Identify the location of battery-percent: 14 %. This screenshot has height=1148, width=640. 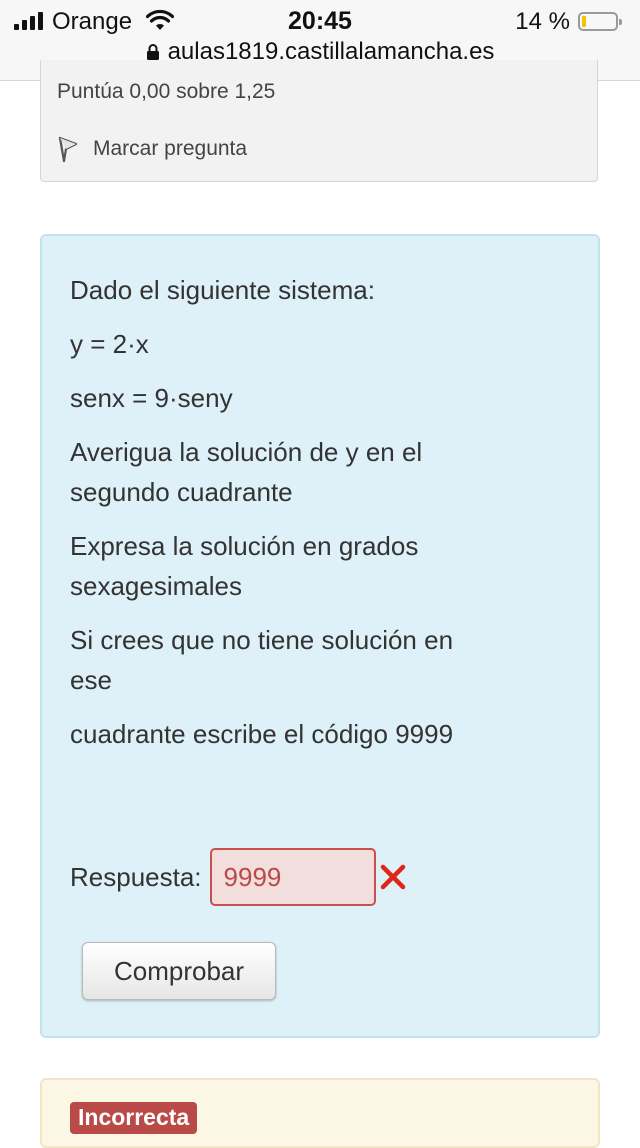
(542, 21).